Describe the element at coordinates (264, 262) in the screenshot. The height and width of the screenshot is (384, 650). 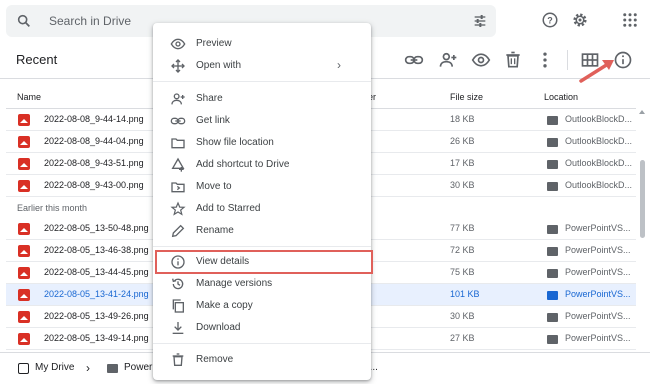
I see `annotation-highlight` at that location.